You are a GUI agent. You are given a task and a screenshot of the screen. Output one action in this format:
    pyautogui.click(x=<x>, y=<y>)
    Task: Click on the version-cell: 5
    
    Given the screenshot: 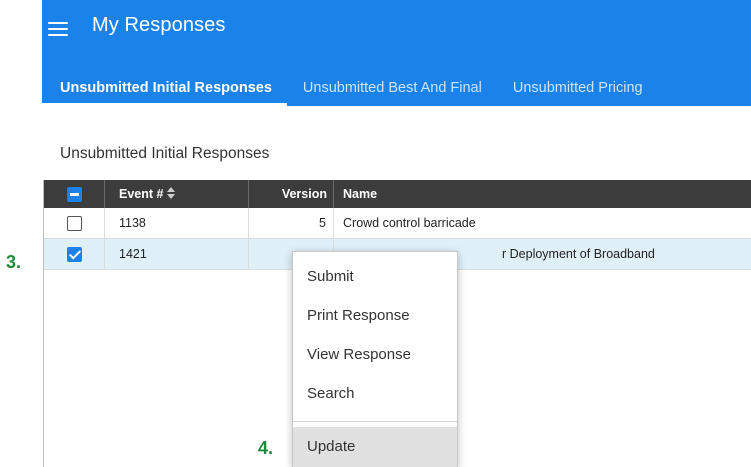 What is the action you would take?
    pyautogui.click(x=291, y=223)
    